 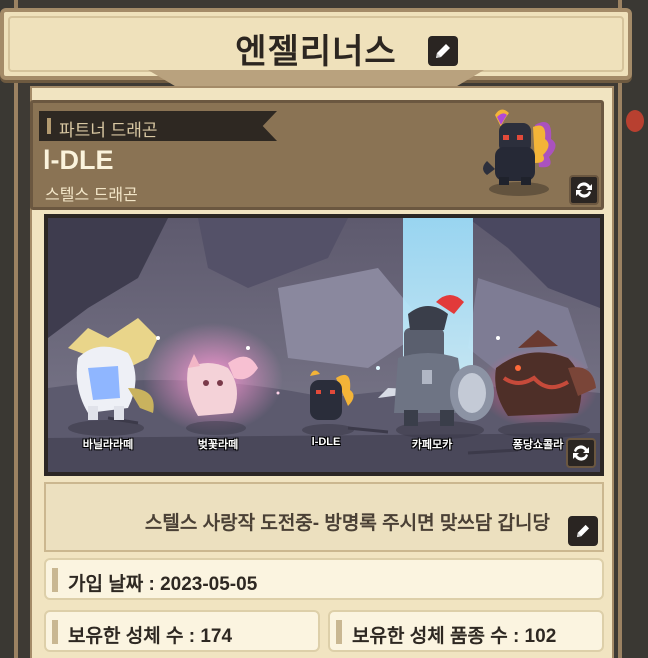 What do you see at coordinates (218, 445) in the screenshot?
I see `scene-dragon-label: 벚꽃라떼` at bounding box center [218, 445].